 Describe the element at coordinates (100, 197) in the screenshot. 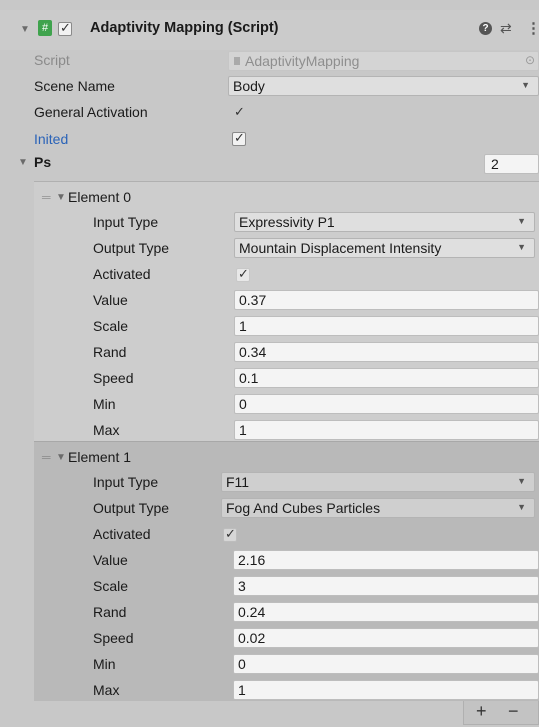

I see `element-0-header: Element 0` at that location.